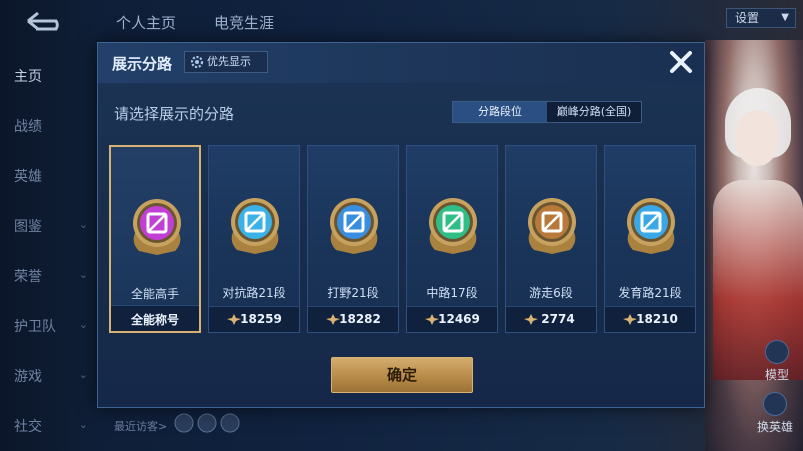 The image size is (803, 451). What do you see at coordinates (28, 77) in the screenshot?
I see `sidebar-item-label: 主页` at bounding box center [28, 77].